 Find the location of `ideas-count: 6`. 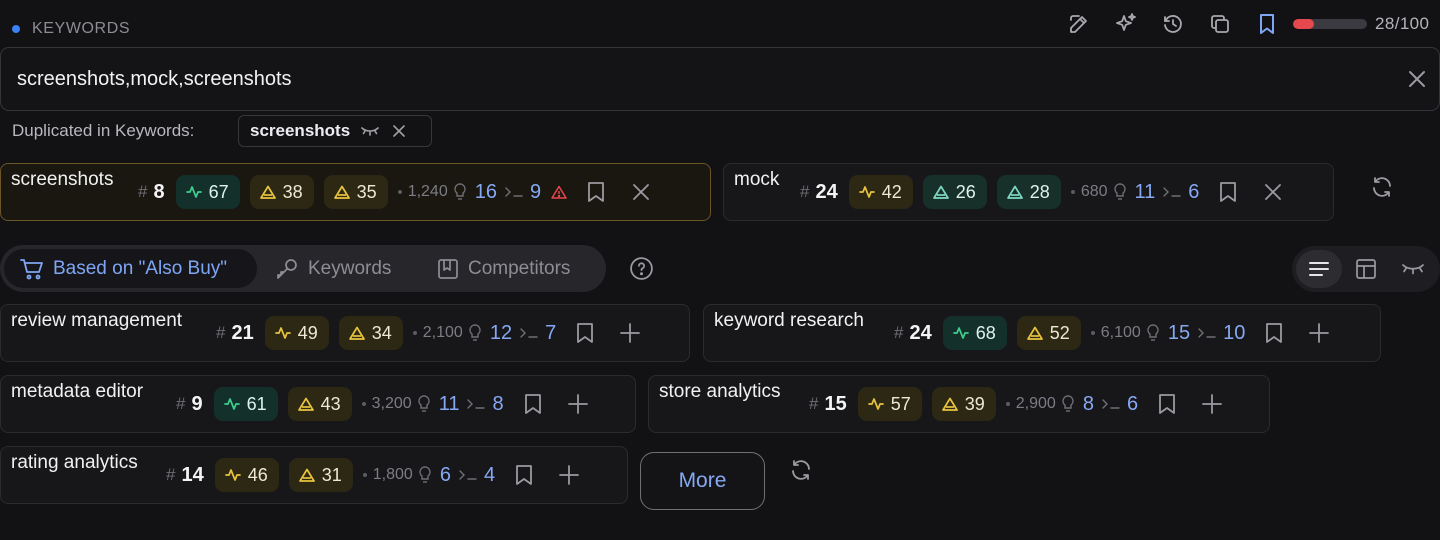

ideas-count: 6 is located at coordinates (445, 474).